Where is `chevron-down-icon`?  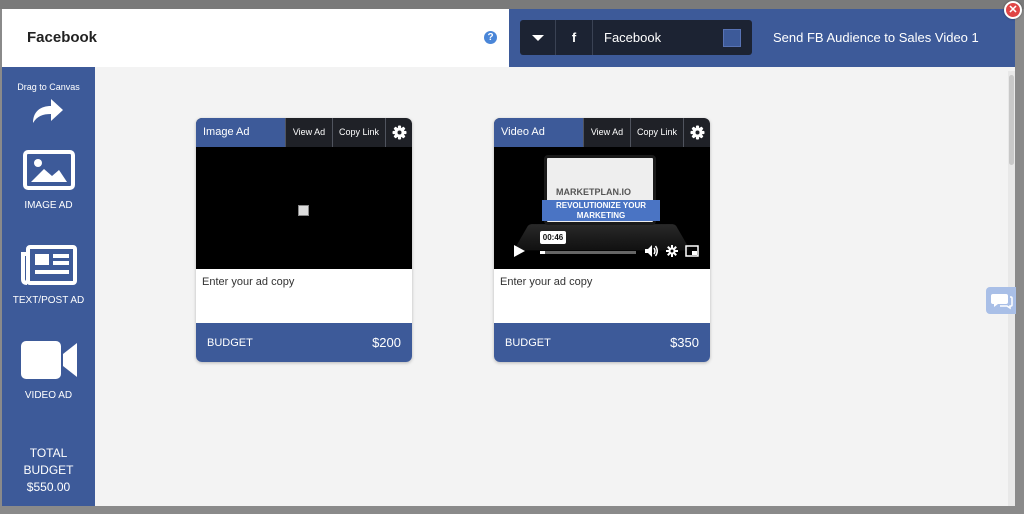
chevron-down-icon is located at coordinates (538, 37).